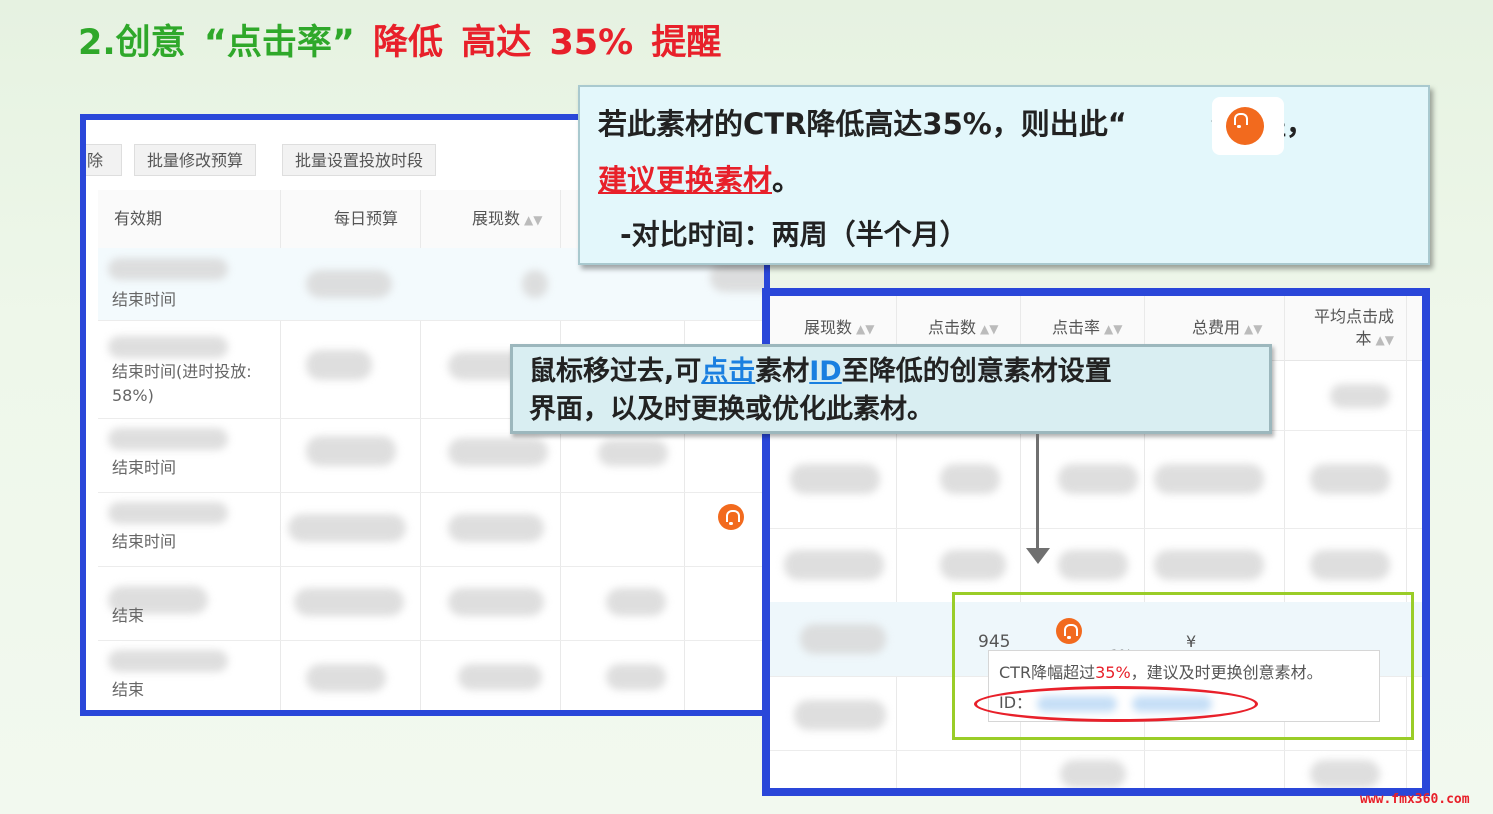  I want to click on callout-line-1: 若此素材的CTR降低高达35%，则出此“”提醒，, so click(956, 122).